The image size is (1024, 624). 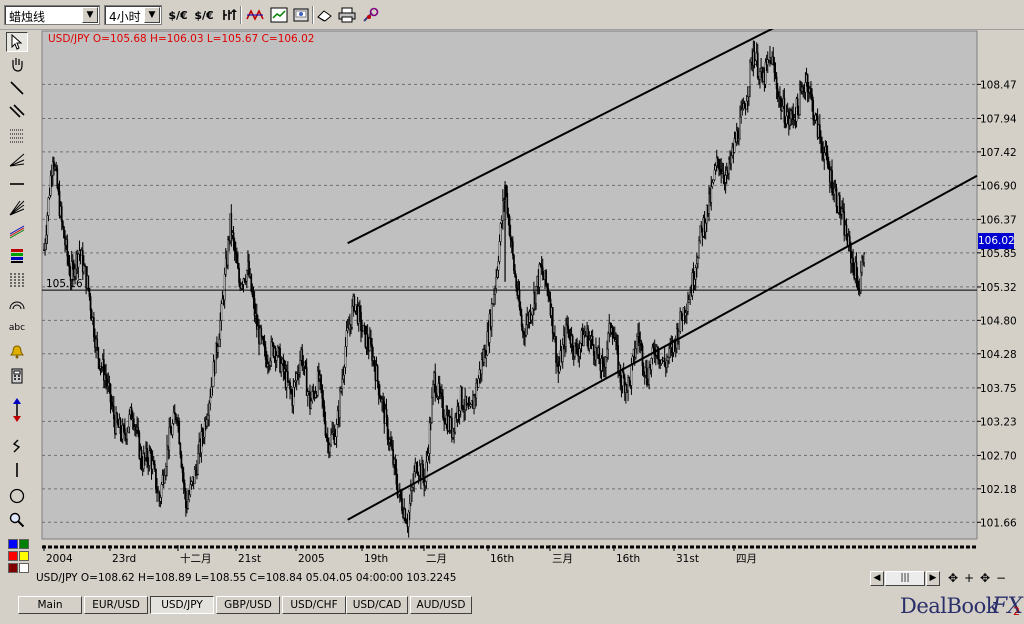 What do you see at coordinates (17, 352) in the screenshot?
I see `alert-tool` at bounding box center [17, 352].